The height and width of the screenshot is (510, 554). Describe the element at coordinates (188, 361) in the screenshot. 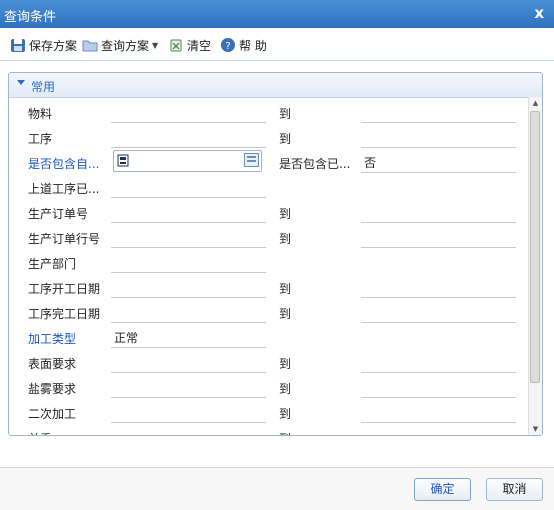

I see `surface-from-input` at that location.